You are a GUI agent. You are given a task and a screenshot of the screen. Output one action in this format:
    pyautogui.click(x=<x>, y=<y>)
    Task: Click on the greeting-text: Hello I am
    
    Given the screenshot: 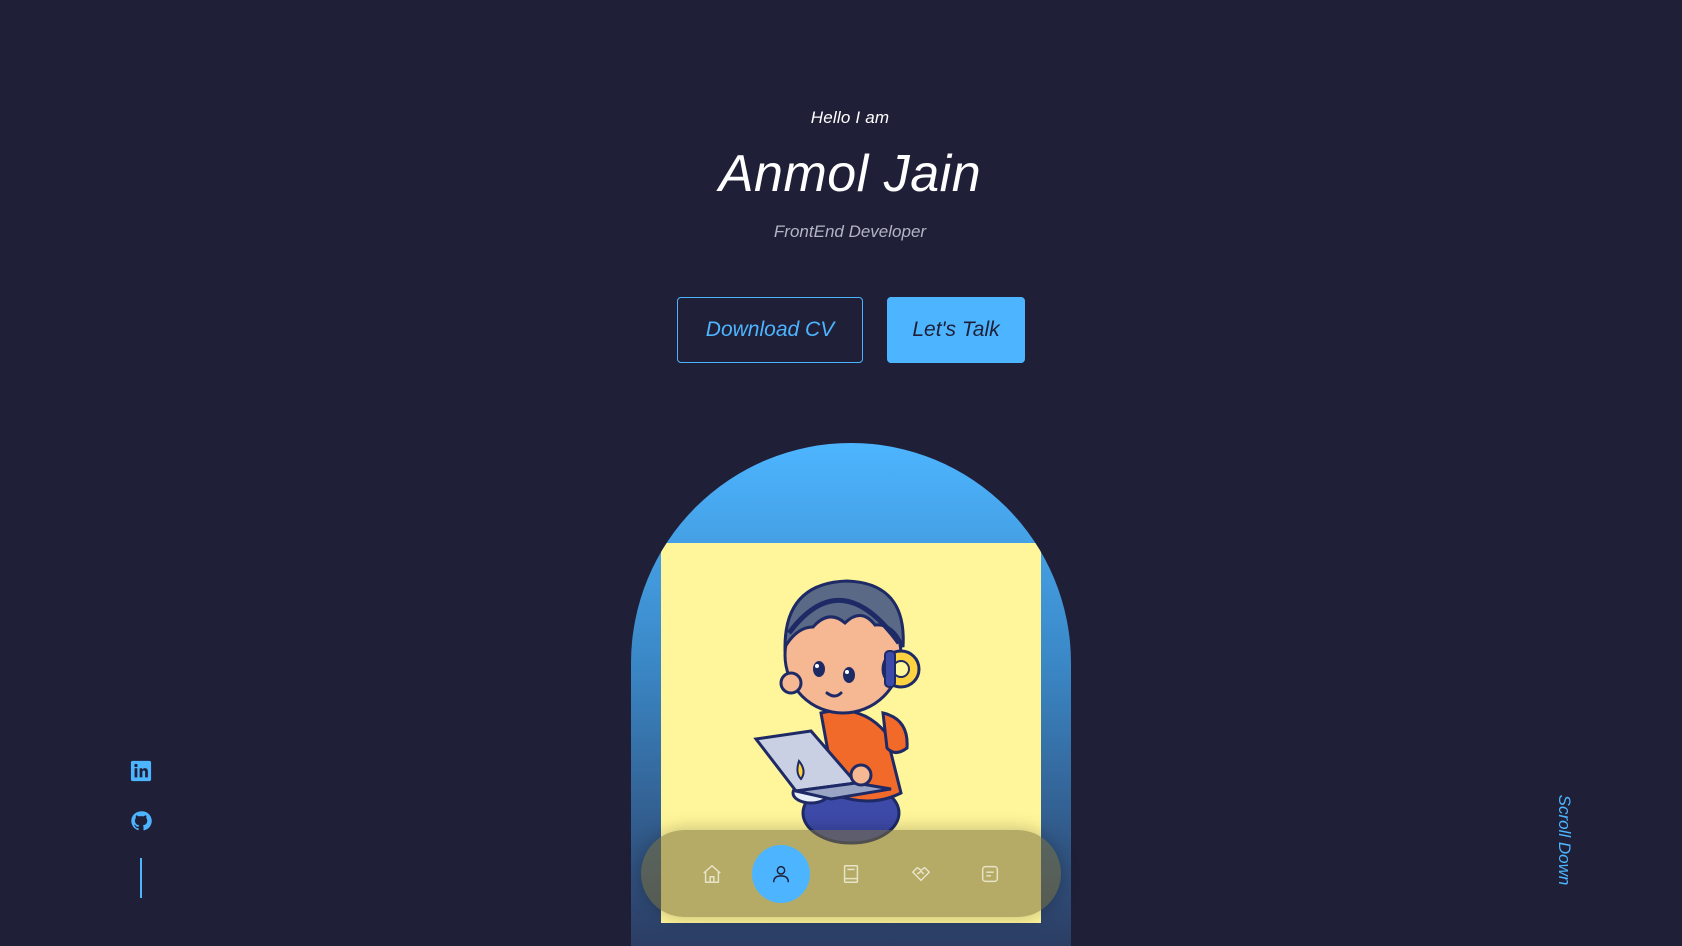 What is the action you would take?
    pyautogui.click(x=850, y=117)
    